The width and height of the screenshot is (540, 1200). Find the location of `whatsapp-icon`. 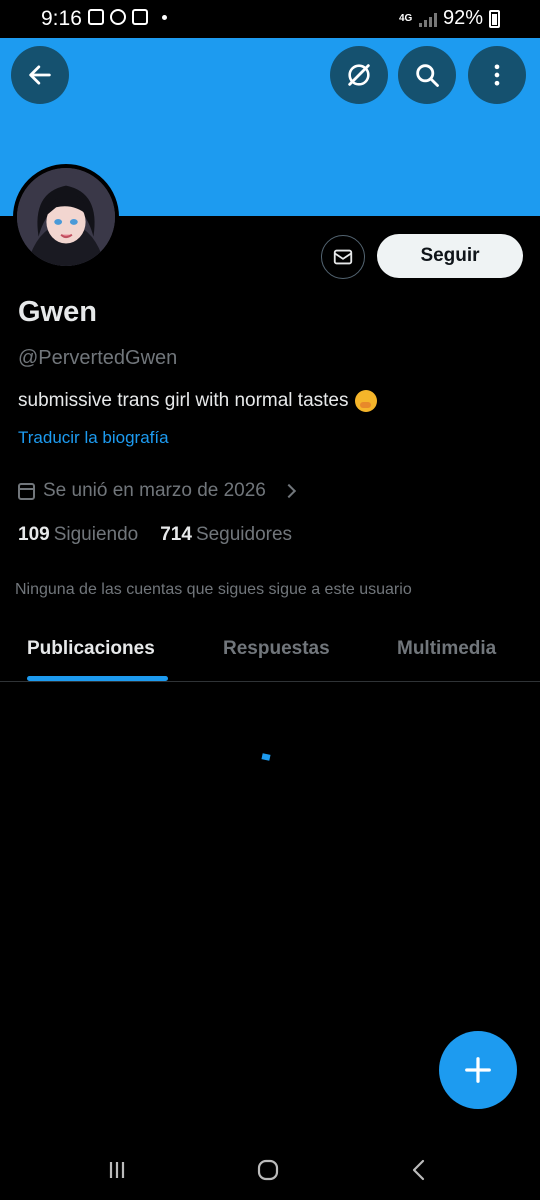

whatsapp-icon is located at coordinates (118, 17).